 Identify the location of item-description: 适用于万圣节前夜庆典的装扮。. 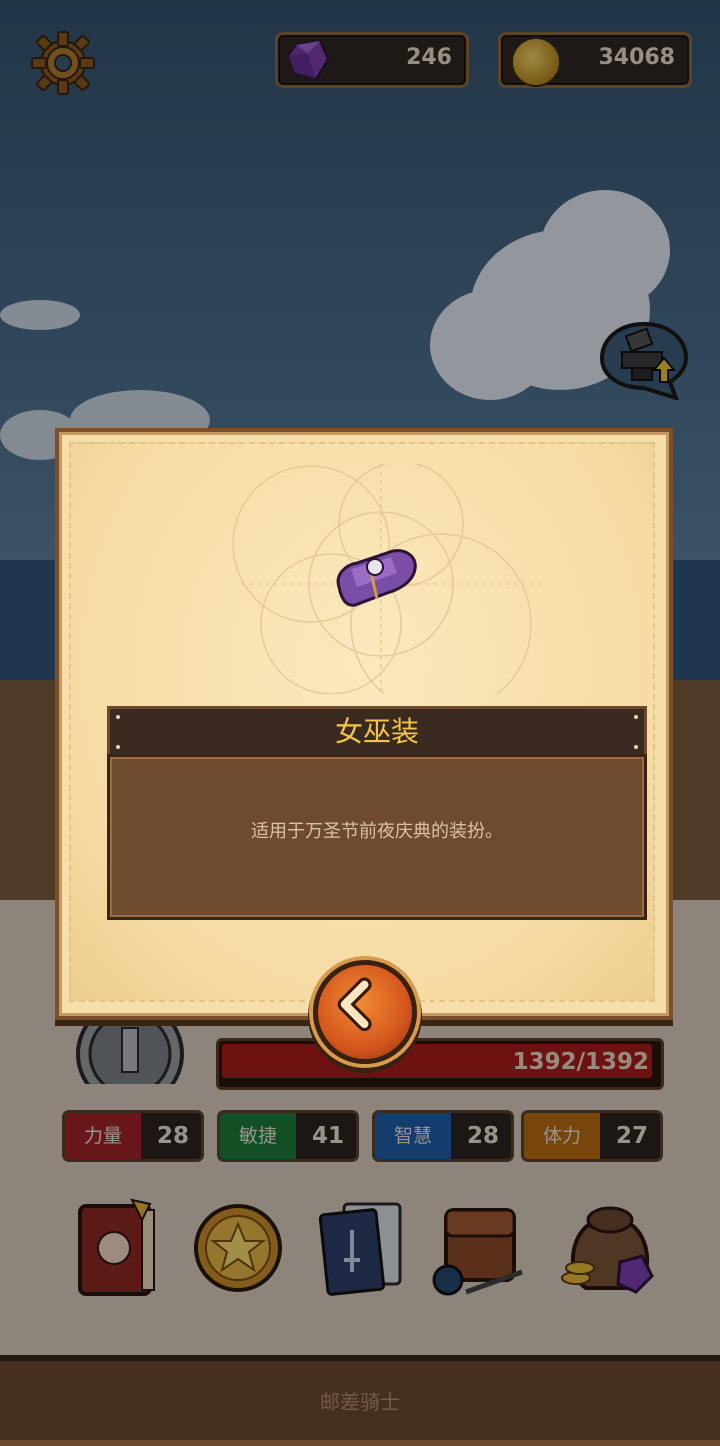
(377, 831).